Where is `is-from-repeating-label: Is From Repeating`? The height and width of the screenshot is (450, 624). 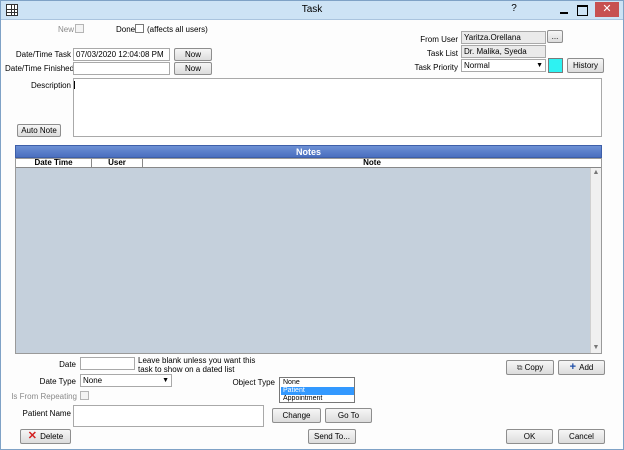 is-from-repeating-label: Is From Repeating is located at coordinates (44, 396).